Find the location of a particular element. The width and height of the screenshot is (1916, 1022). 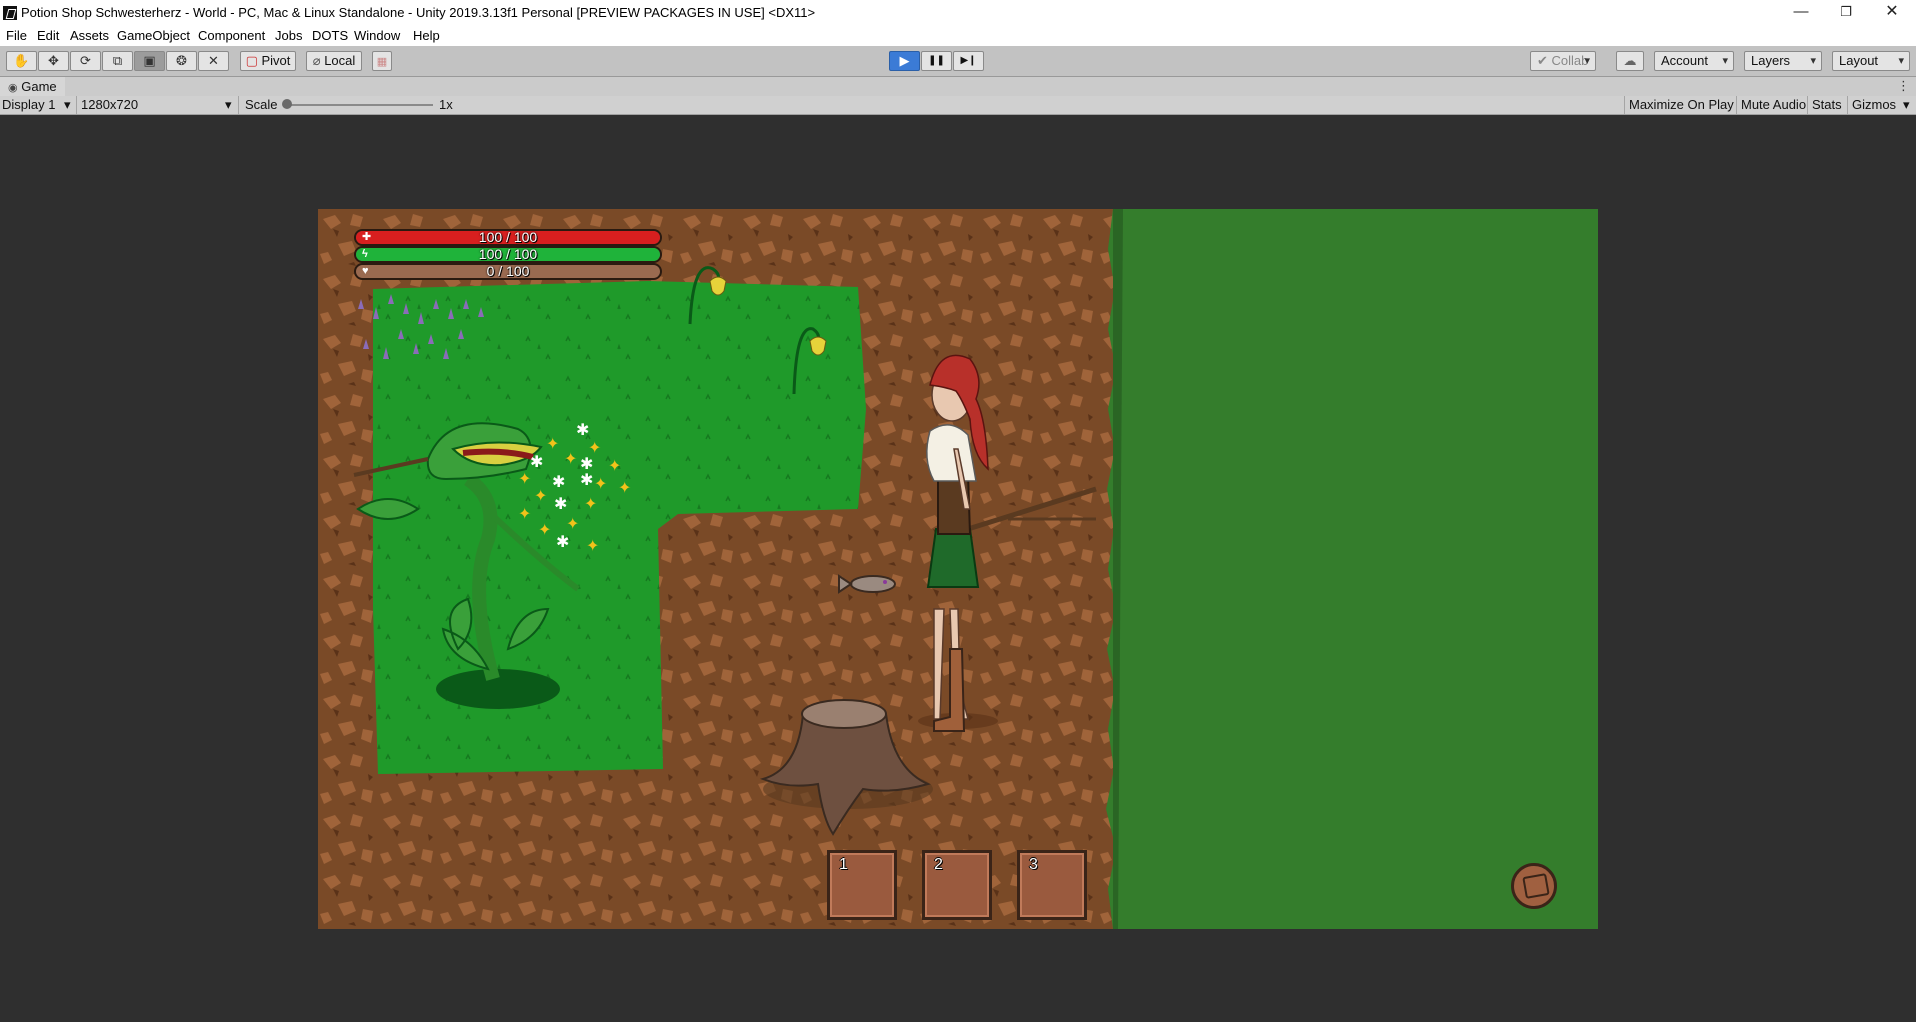

account-dropdown: Account is located at coordinates (1694, 61).